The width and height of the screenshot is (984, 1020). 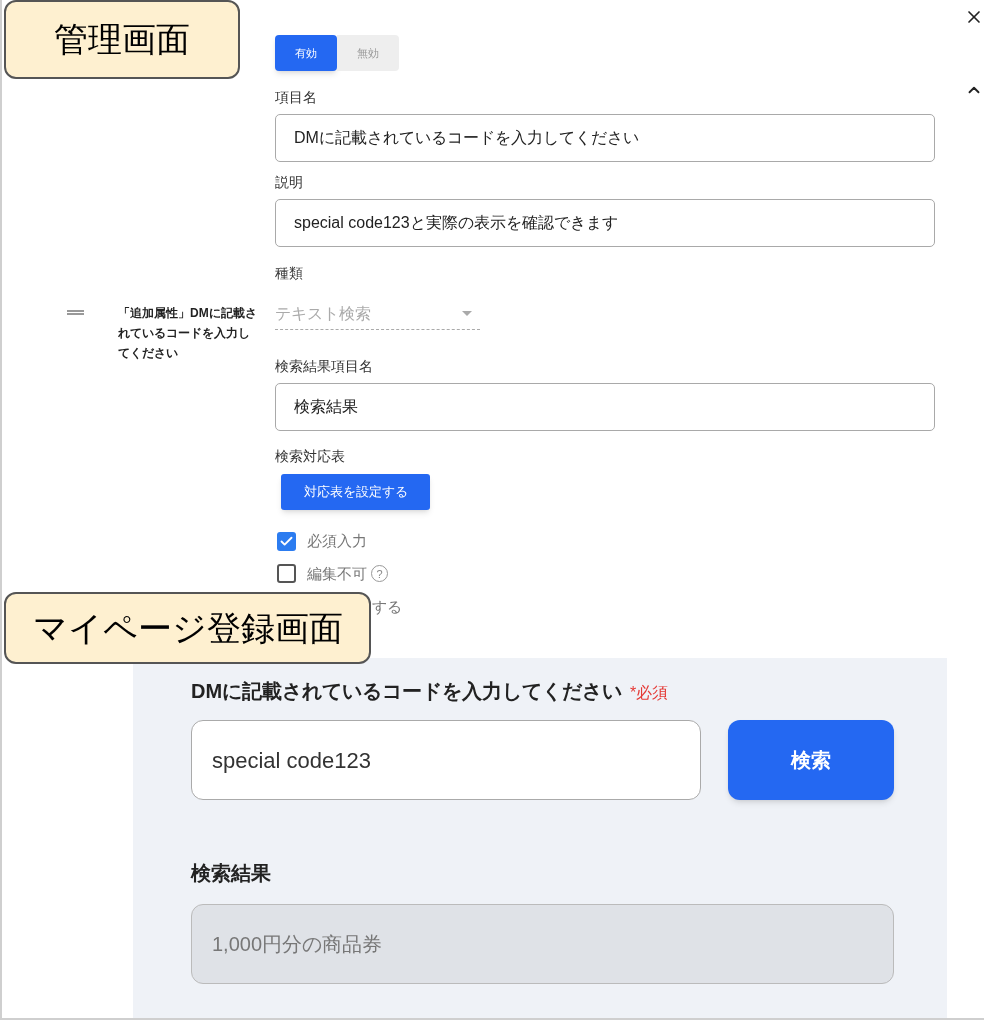 What do you see at coordinates (542, 944) in the screenshot?
I see `result-field: 1,000円分の商品券` at bounding box center [542, 944].